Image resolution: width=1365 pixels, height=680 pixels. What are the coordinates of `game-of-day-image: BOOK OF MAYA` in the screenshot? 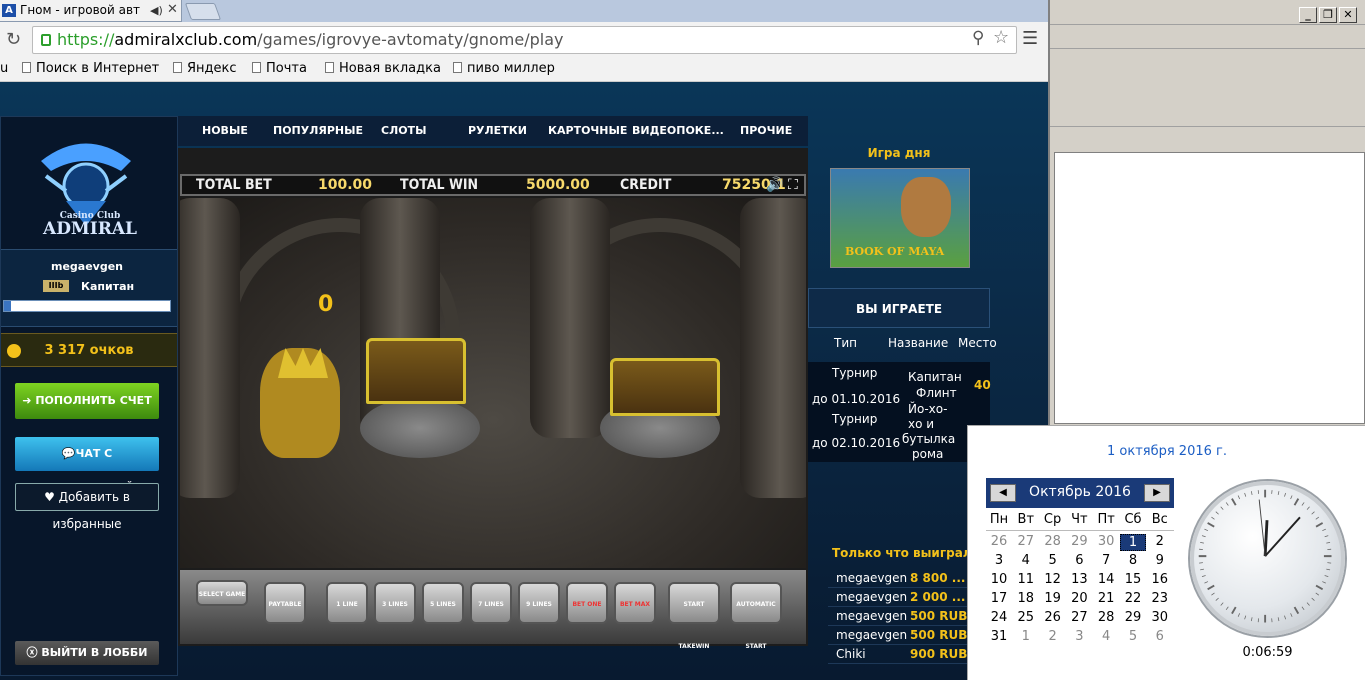 It's located at (900, 218).